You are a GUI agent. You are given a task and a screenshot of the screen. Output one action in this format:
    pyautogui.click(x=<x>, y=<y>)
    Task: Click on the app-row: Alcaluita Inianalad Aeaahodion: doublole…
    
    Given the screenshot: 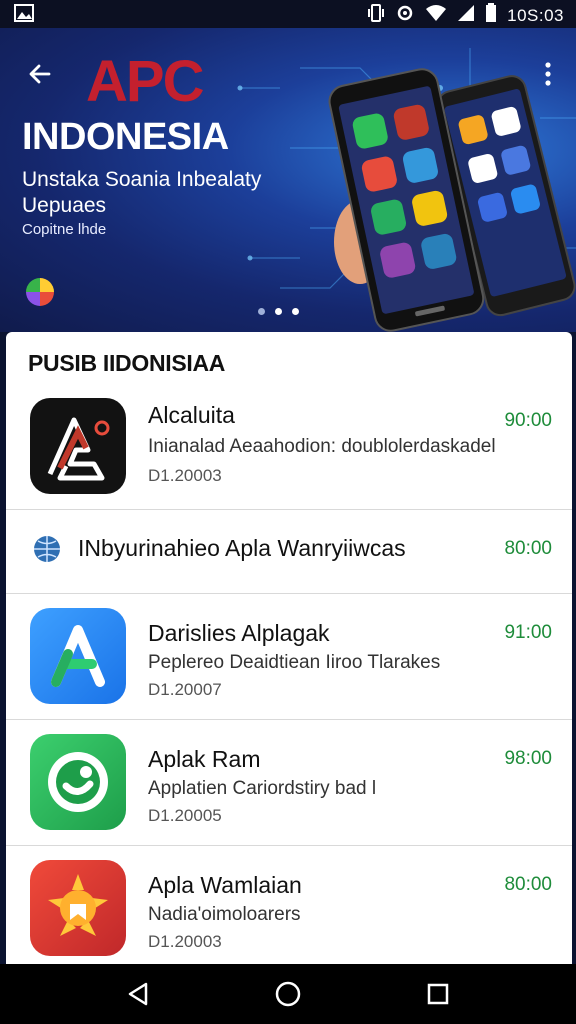 What is the action you would take?
    pyautogui.click(x=289, y=450)
    